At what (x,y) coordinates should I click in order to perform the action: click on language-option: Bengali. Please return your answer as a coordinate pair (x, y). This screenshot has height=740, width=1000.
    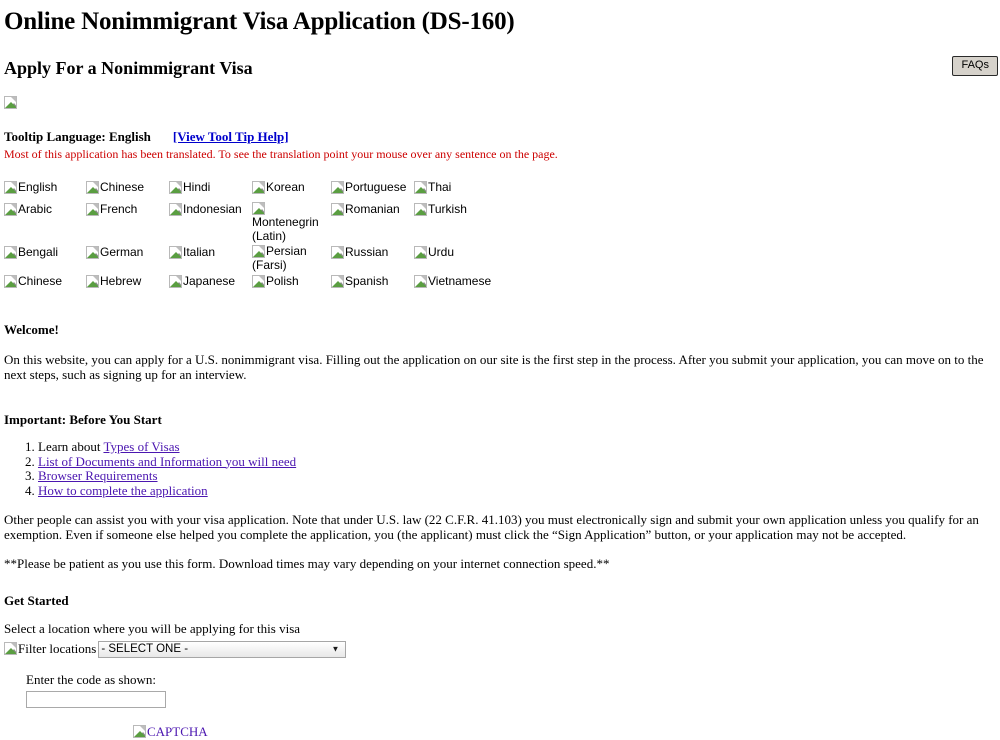
    Looking at the image, I should click on (31, 253).